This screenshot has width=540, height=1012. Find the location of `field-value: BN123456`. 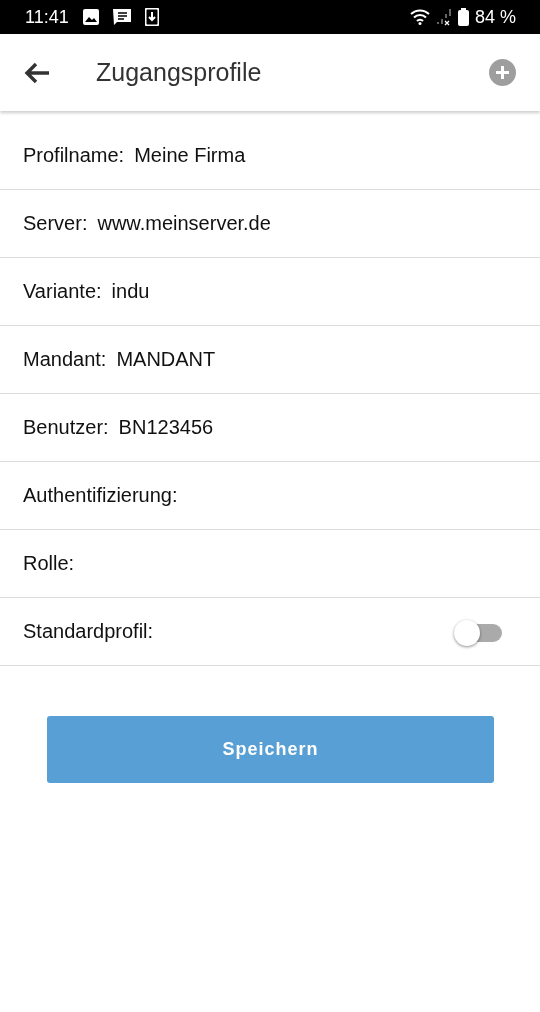

field-value: BN123456 is located at coordinates (166, 427).